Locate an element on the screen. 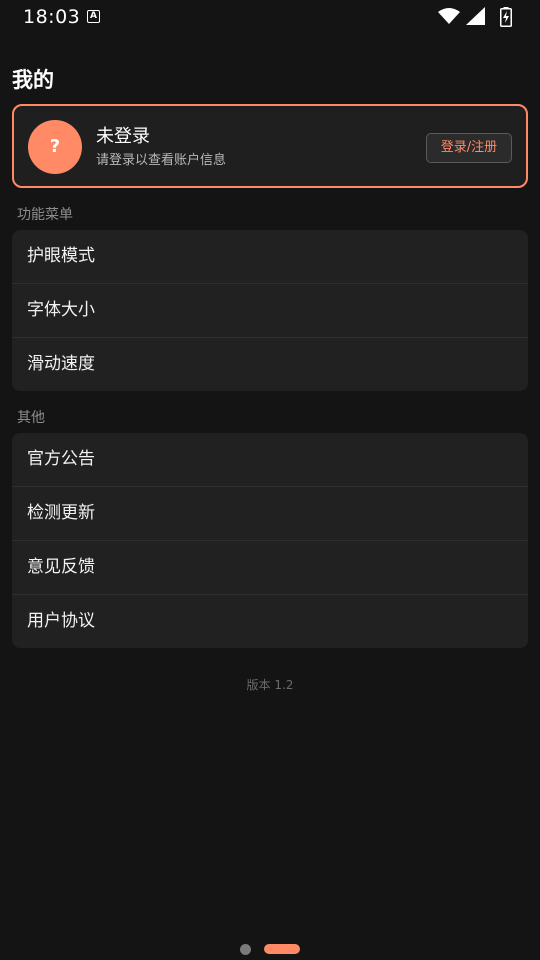 The image size is (540, 960). cell-signal-icon is located at coordinates (475, 16).